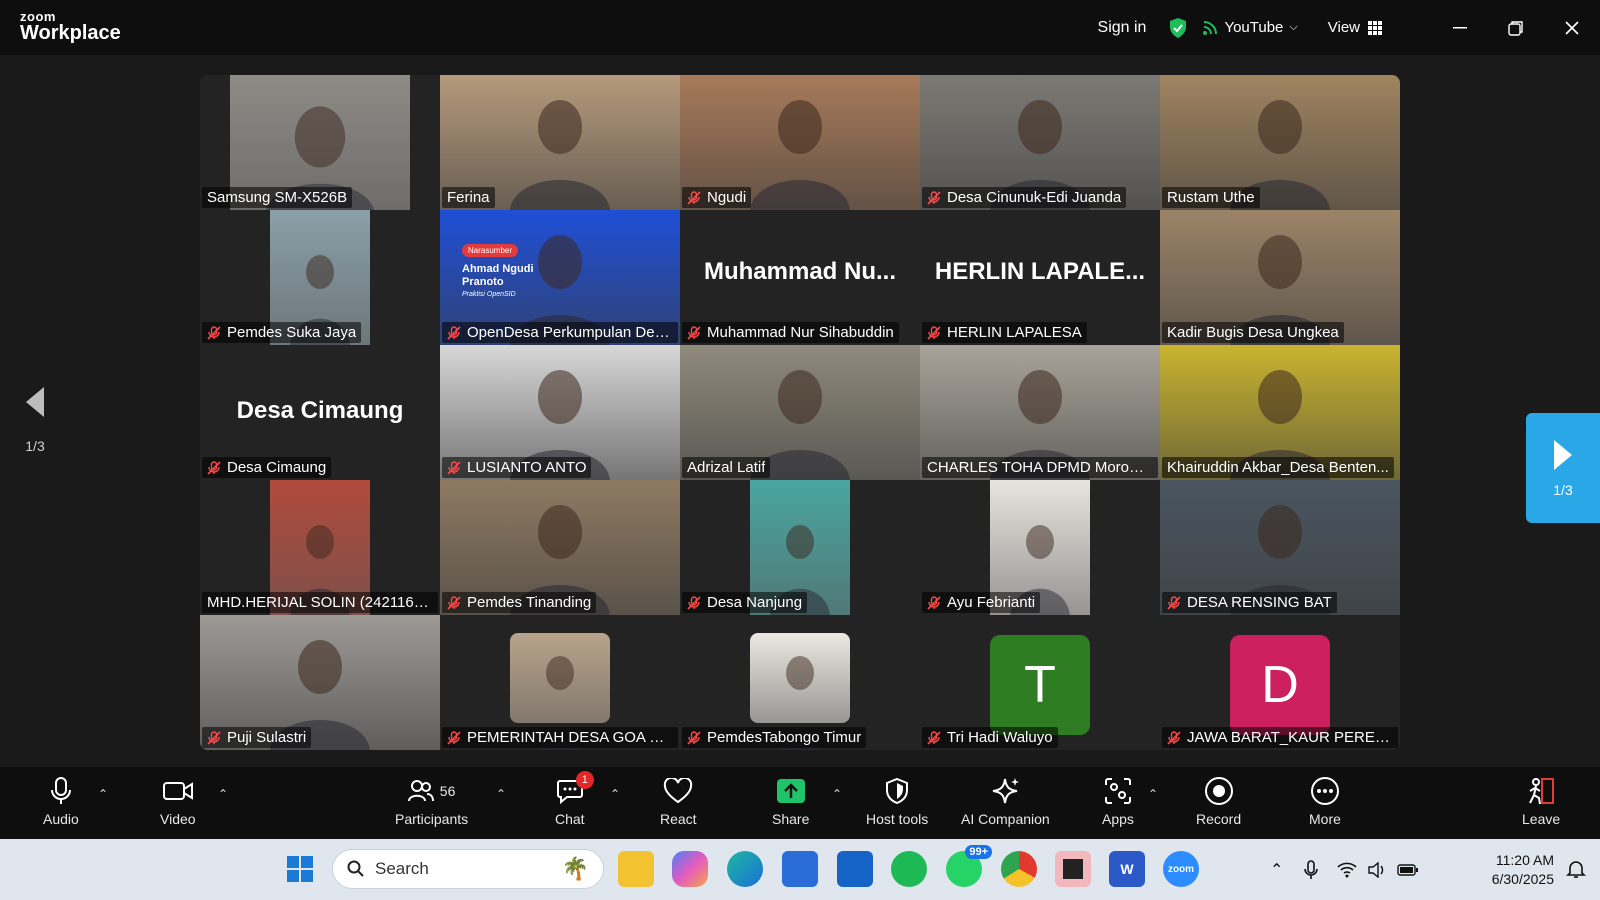  I want to click on whatsapp-badge: 99+, so click(978, 852).